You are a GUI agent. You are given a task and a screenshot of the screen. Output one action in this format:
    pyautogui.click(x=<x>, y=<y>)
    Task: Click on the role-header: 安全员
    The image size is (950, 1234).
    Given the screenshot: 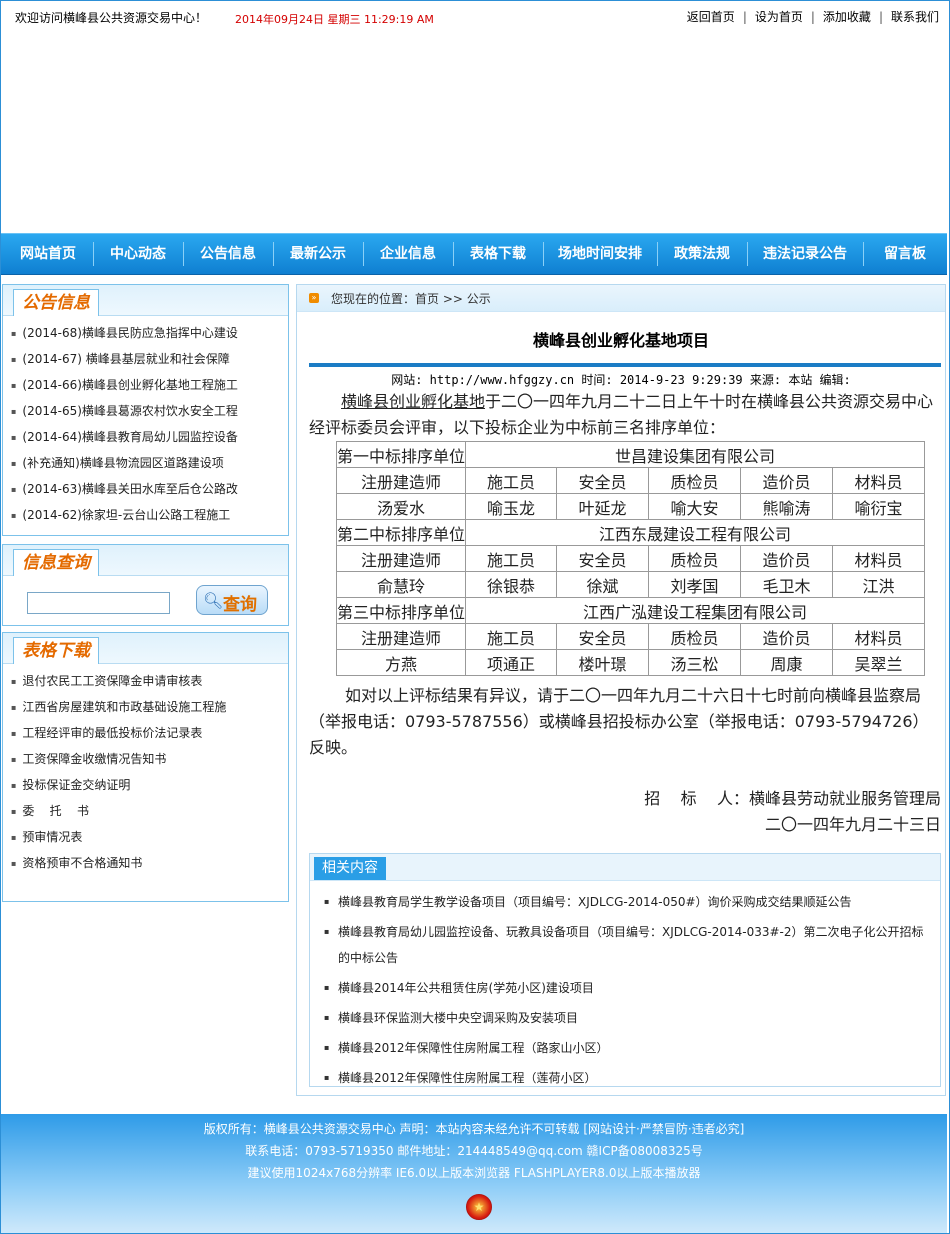 What is the action you would take?
    pyautogui.click(x=603, y=480)
    